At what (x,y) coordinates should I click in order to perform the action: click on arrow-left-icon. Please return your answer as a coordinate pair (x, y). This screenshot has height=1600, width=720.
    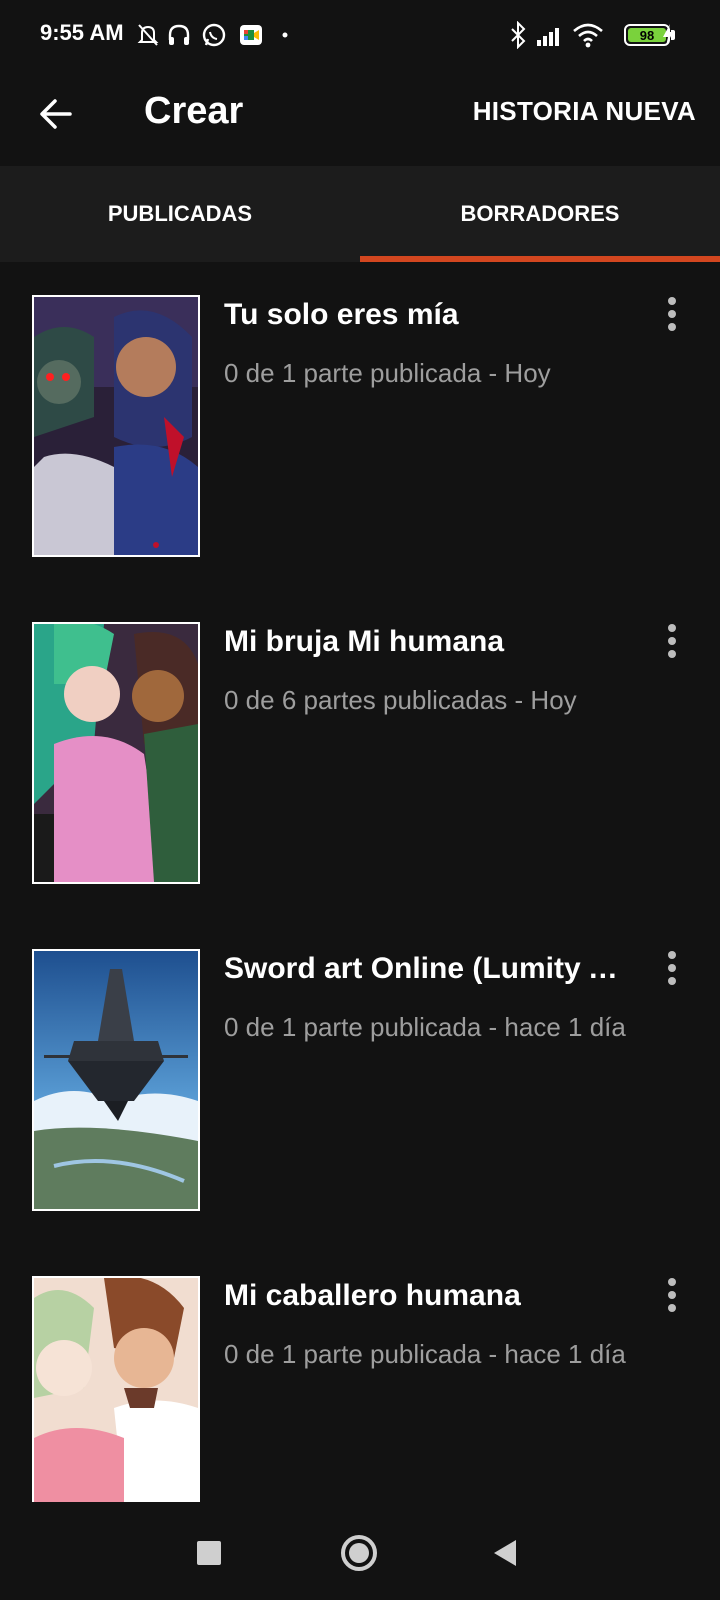
    Looking at the image, I should click on (56, 114).